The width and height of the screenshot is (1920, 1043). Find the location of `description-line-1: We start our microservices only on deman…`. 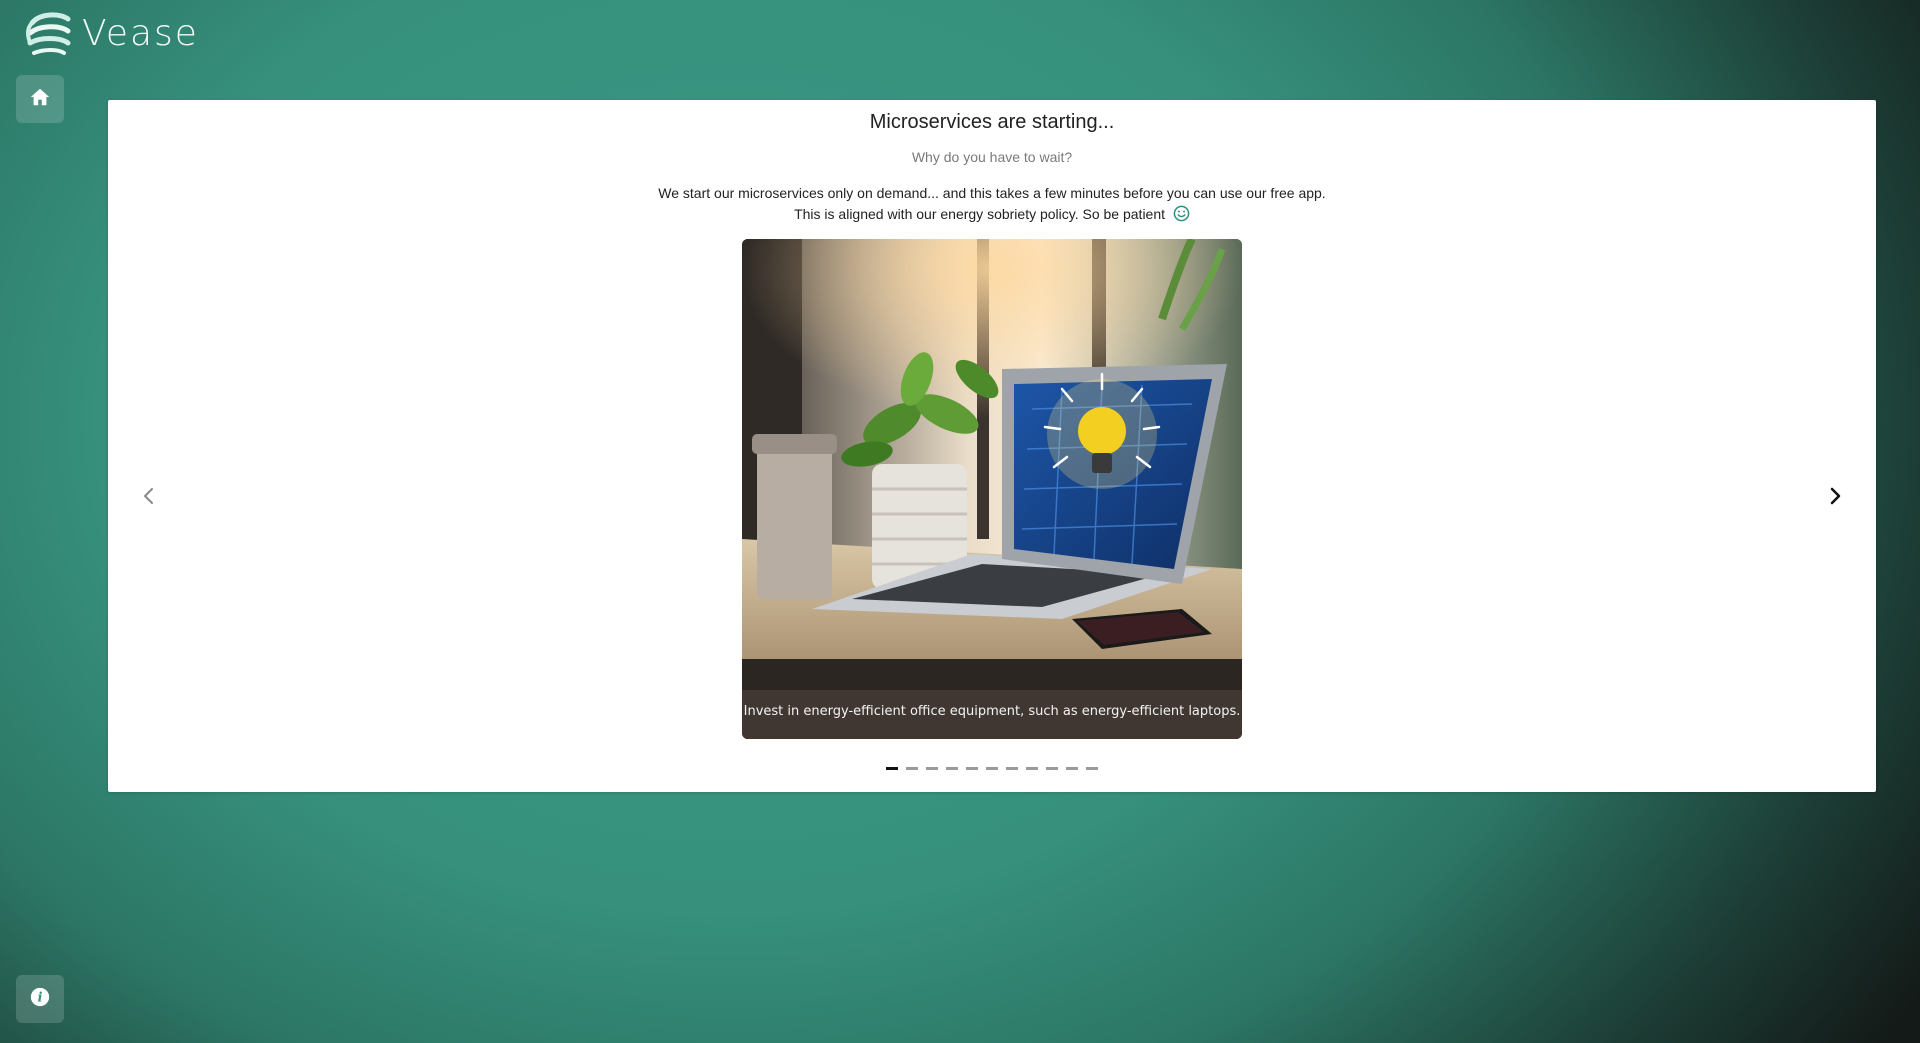

description-line-1: We start our microservices only on deman… is located at coordinates (992, 193).